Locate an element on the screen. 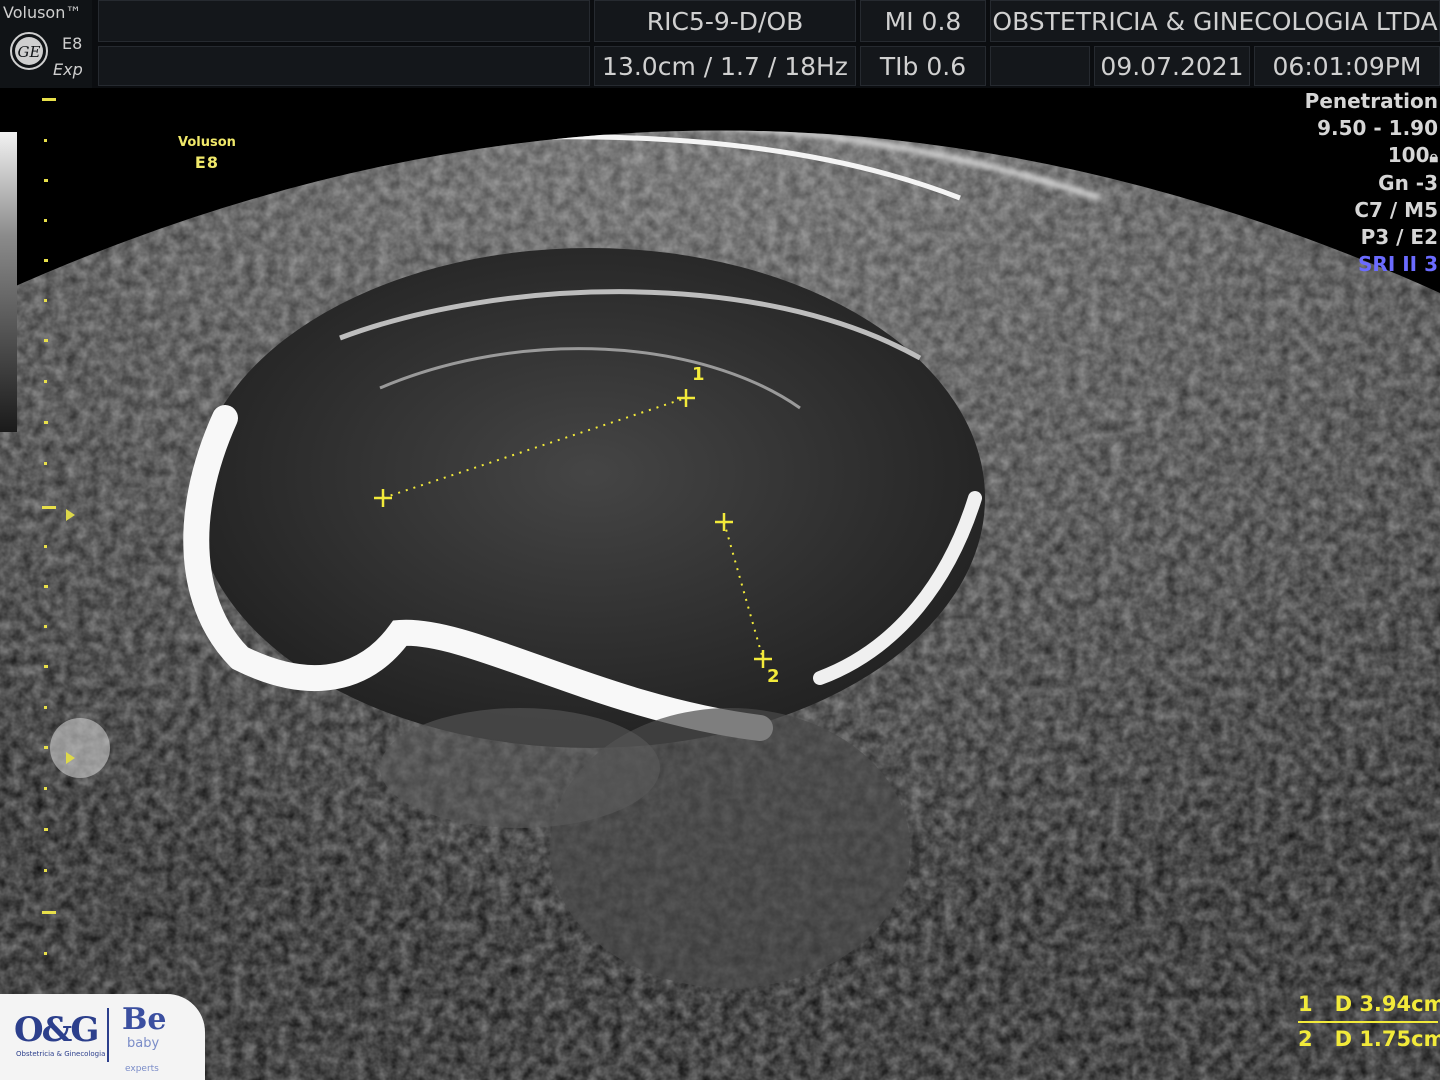 This screenshot has height=1080, width=1440. be-logo-tagline: experts is located at coordinates (142, 1069).